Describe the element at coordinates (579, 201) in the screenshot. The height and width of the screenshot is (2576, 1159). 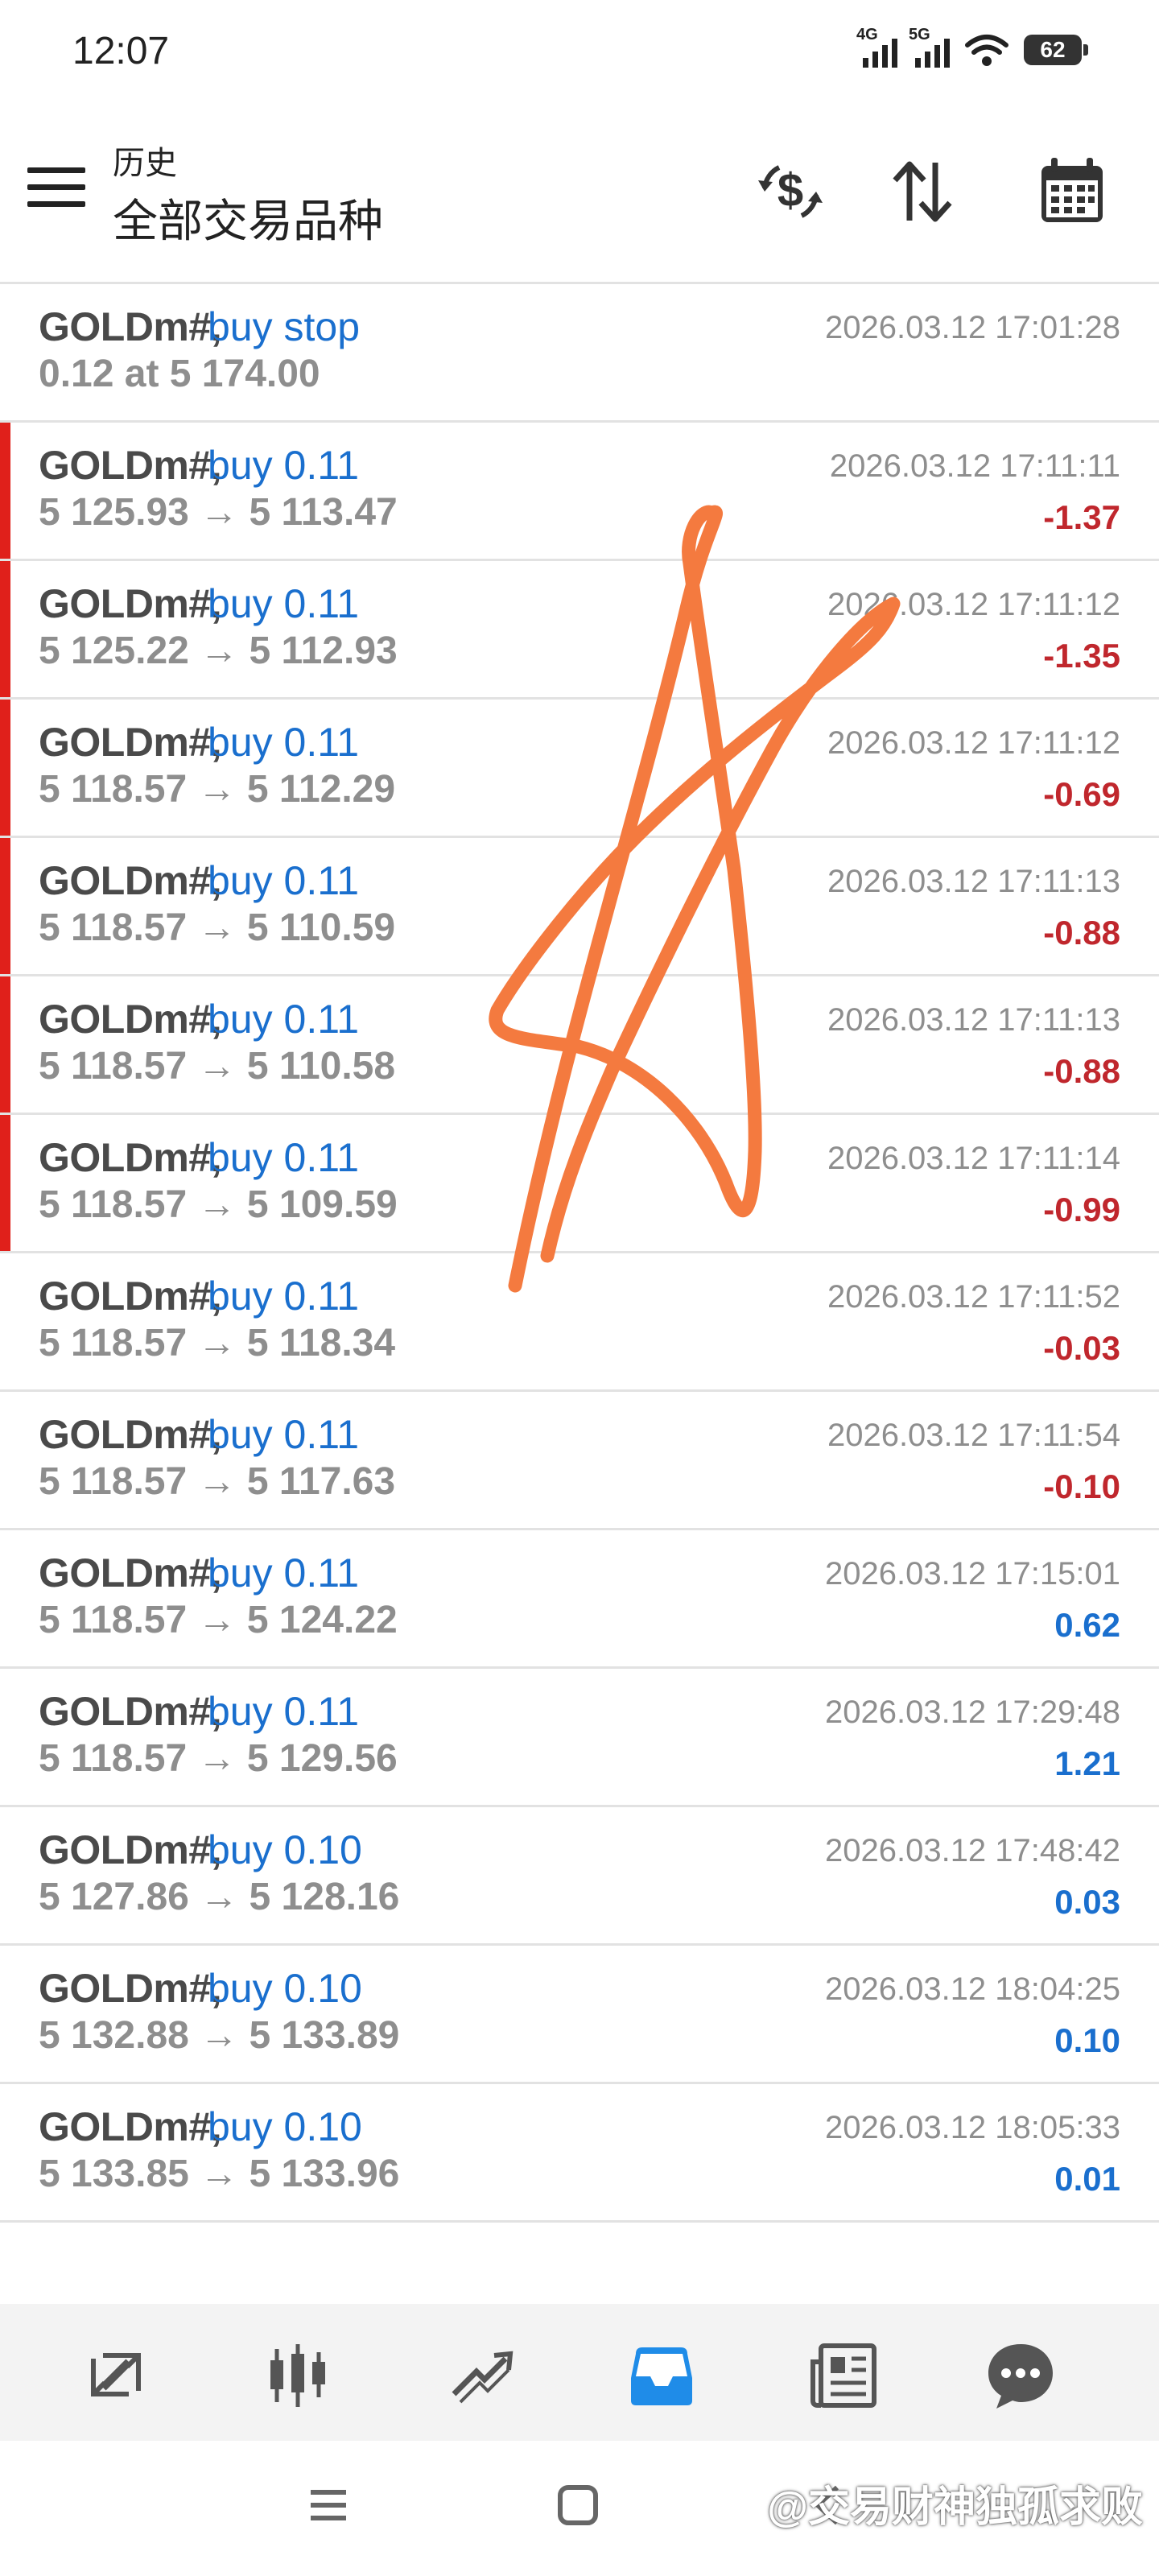
I see `toolbar: 历史 全部交易品种 $` at that location.